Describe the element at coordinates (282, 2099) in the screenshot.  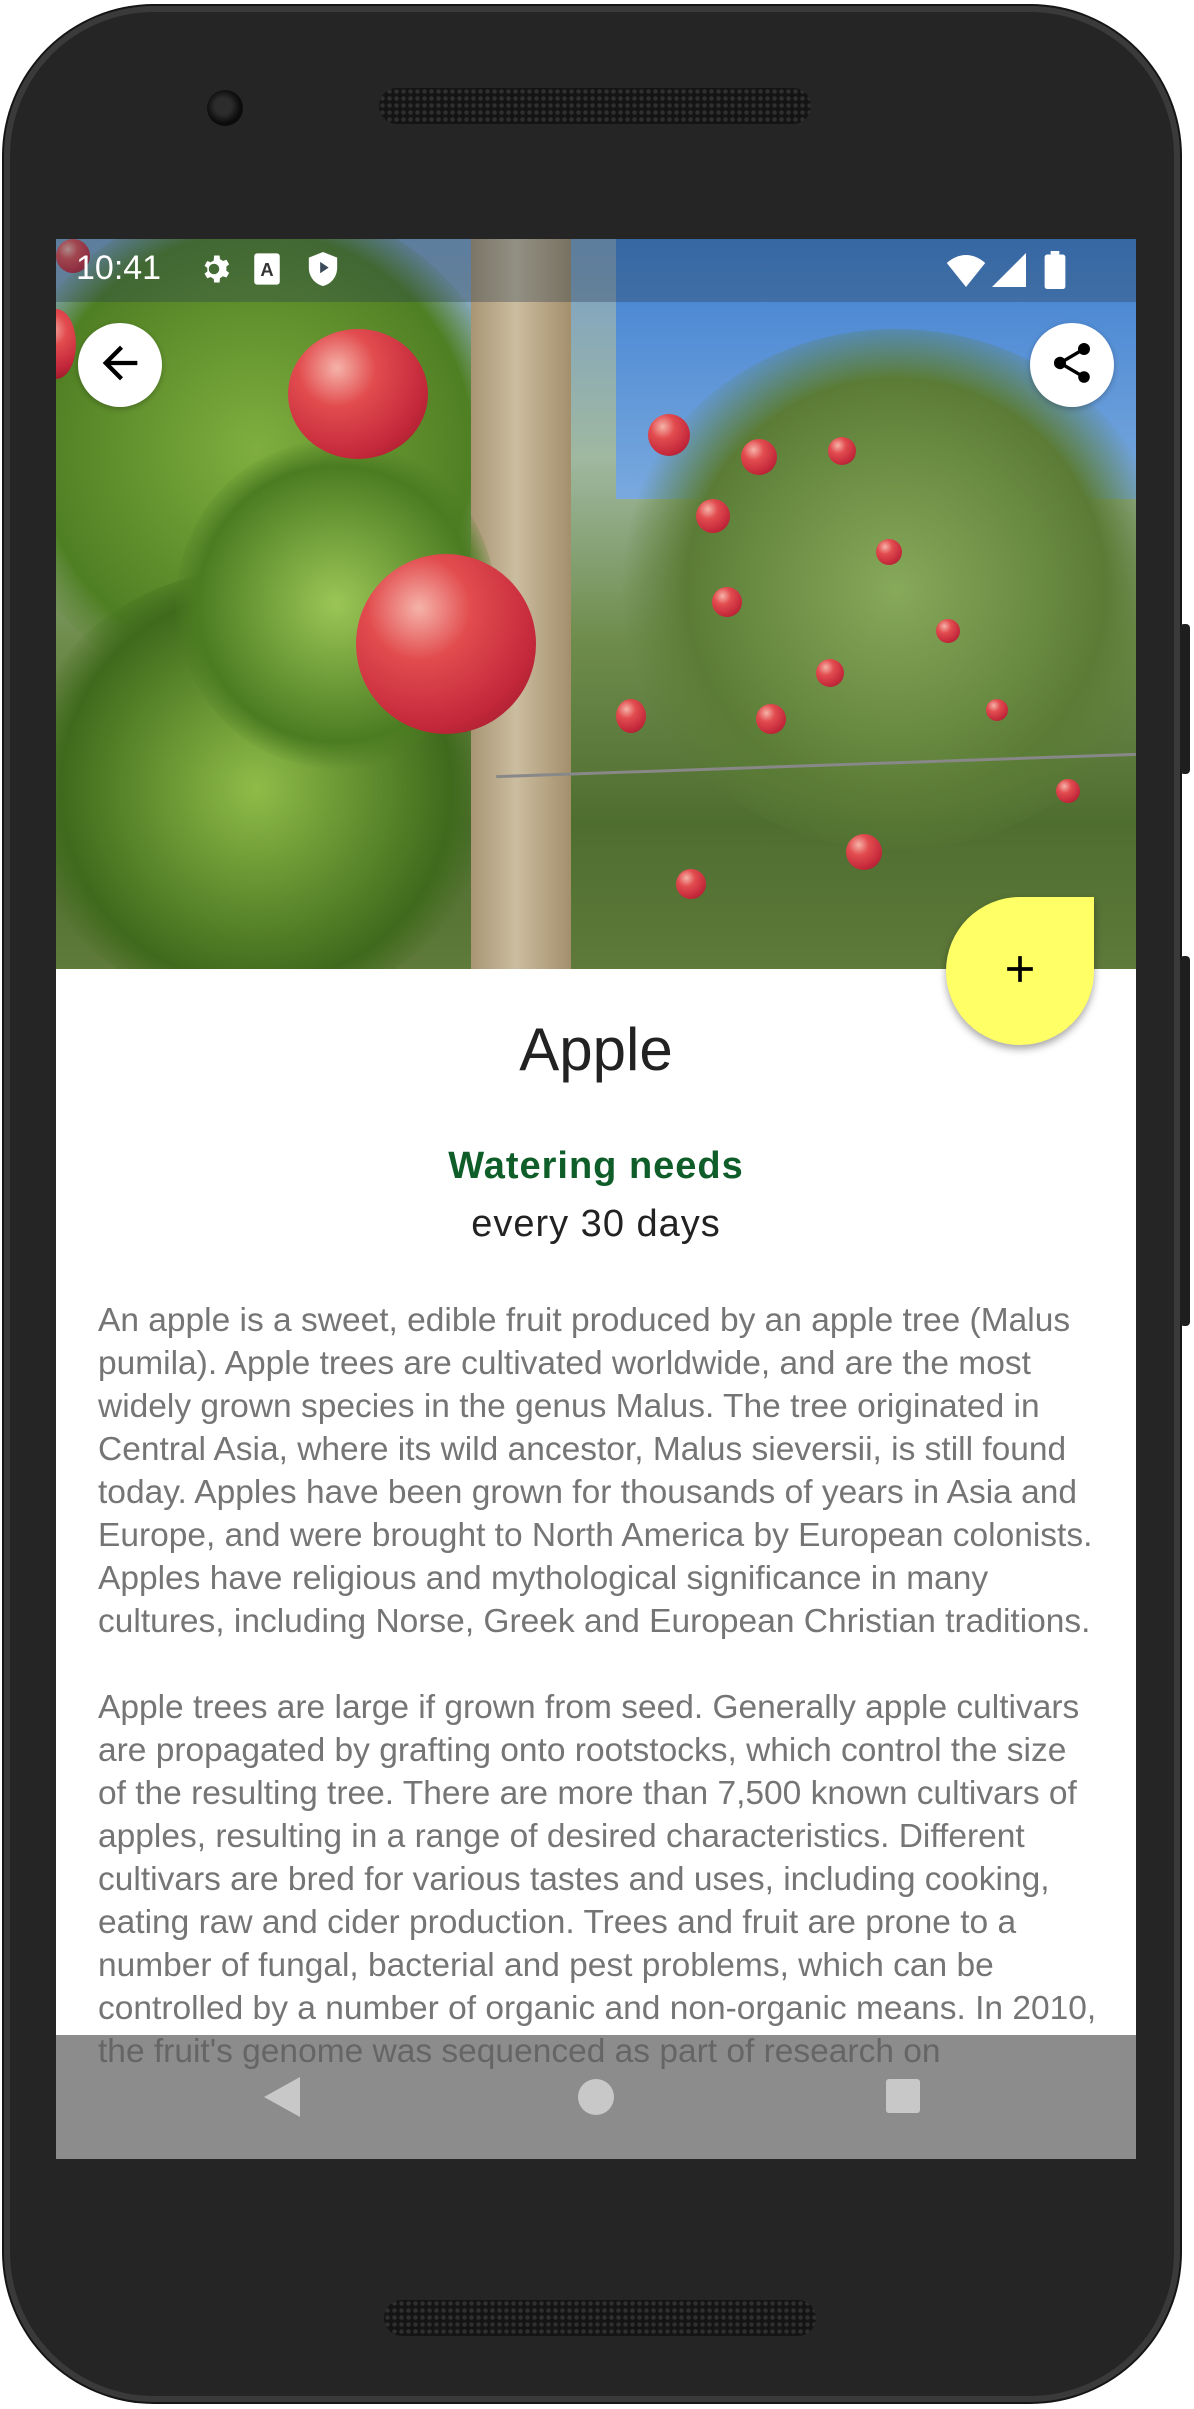
I see `nav-back-icon` at that location.